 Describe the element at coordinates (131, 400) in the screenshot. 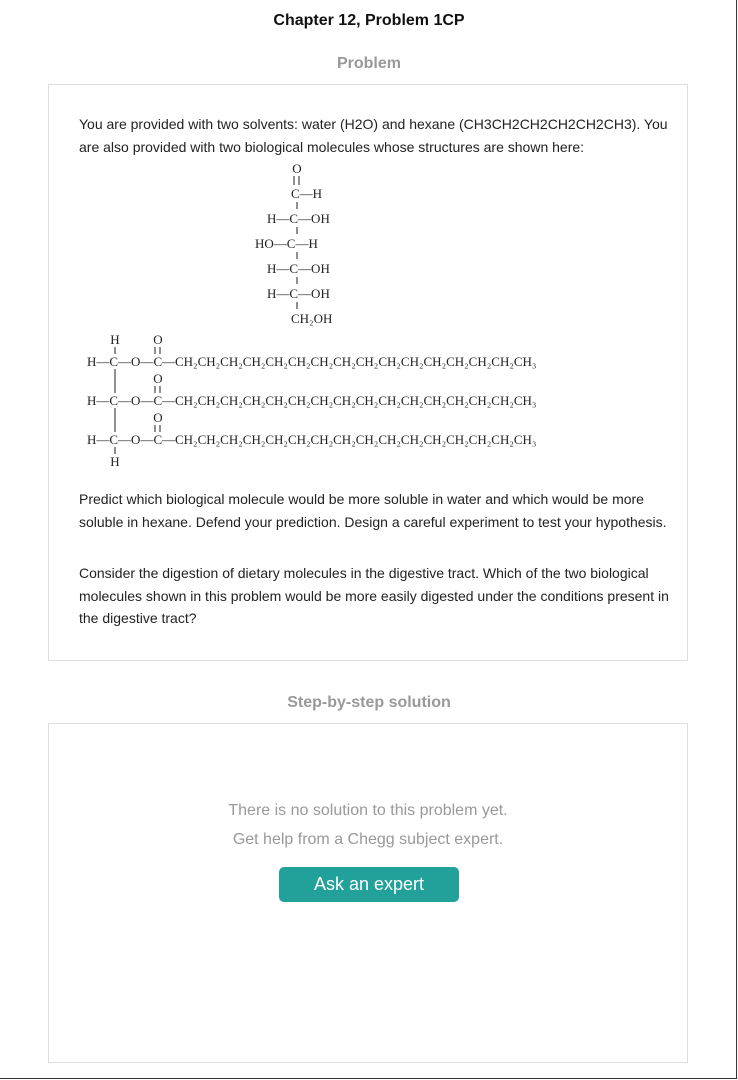

I see `ester-row-2-prefix: H—C—O—C—` at that location.